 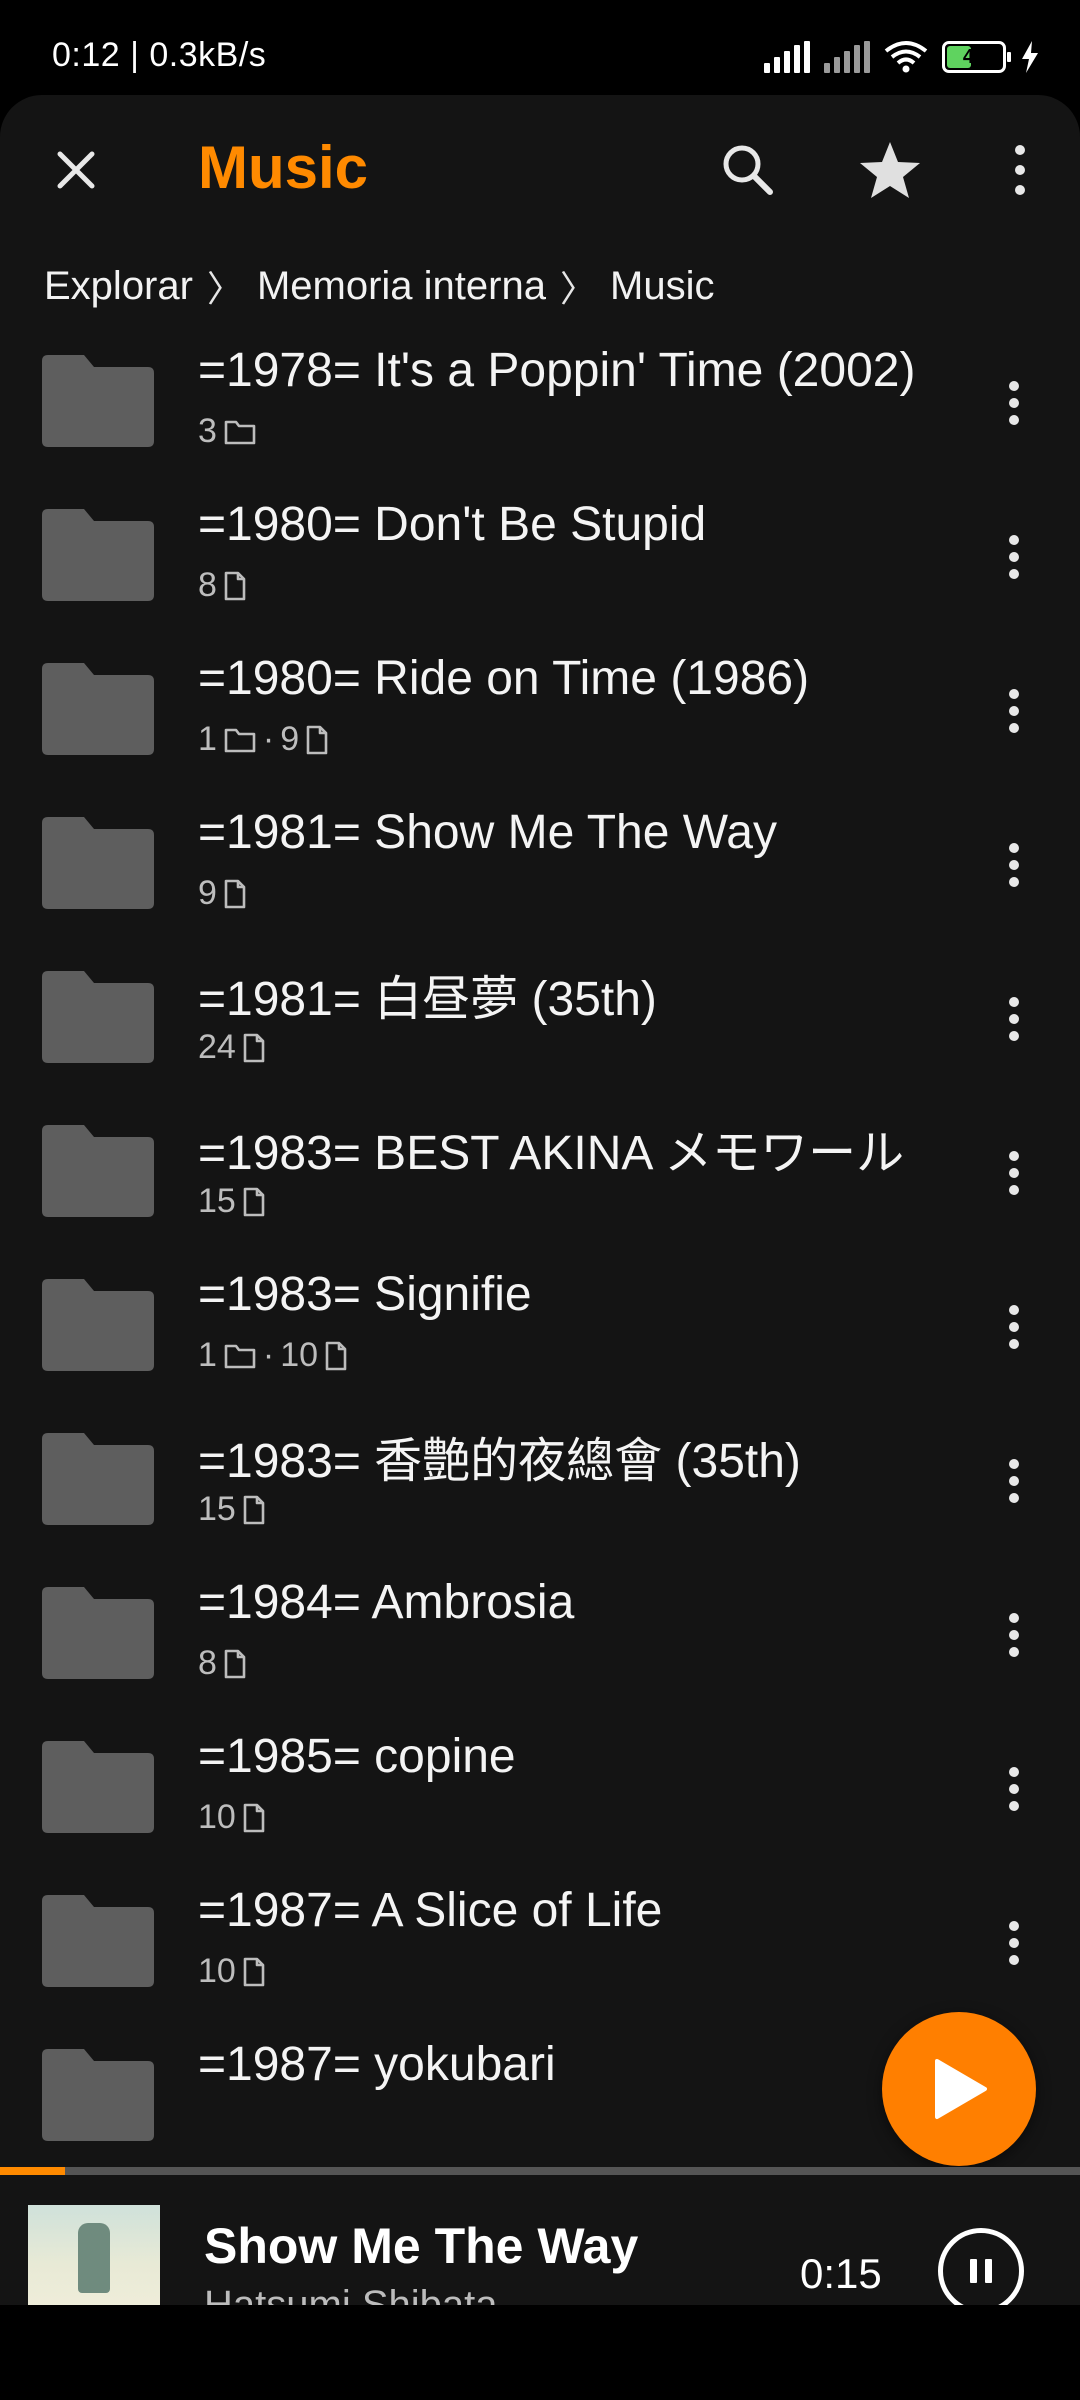 I want to click on favorite-button, so click(x=890, y=170).